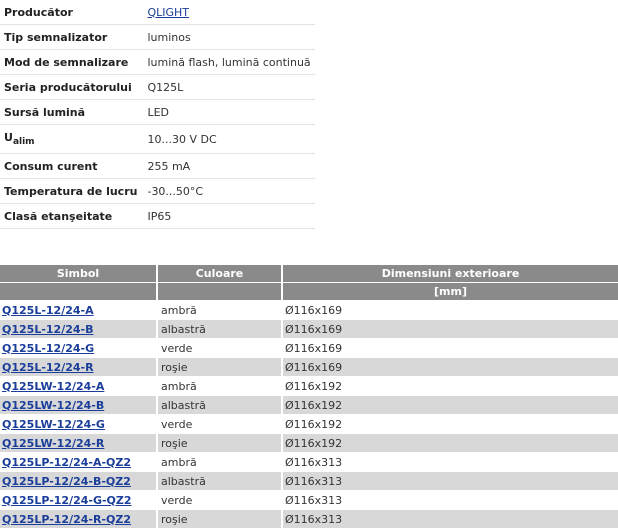  What do you see at coordinates (79, 274) in the screenshot?
I see `column-header-symbol: Simbol` at bounding box center [79, 274].